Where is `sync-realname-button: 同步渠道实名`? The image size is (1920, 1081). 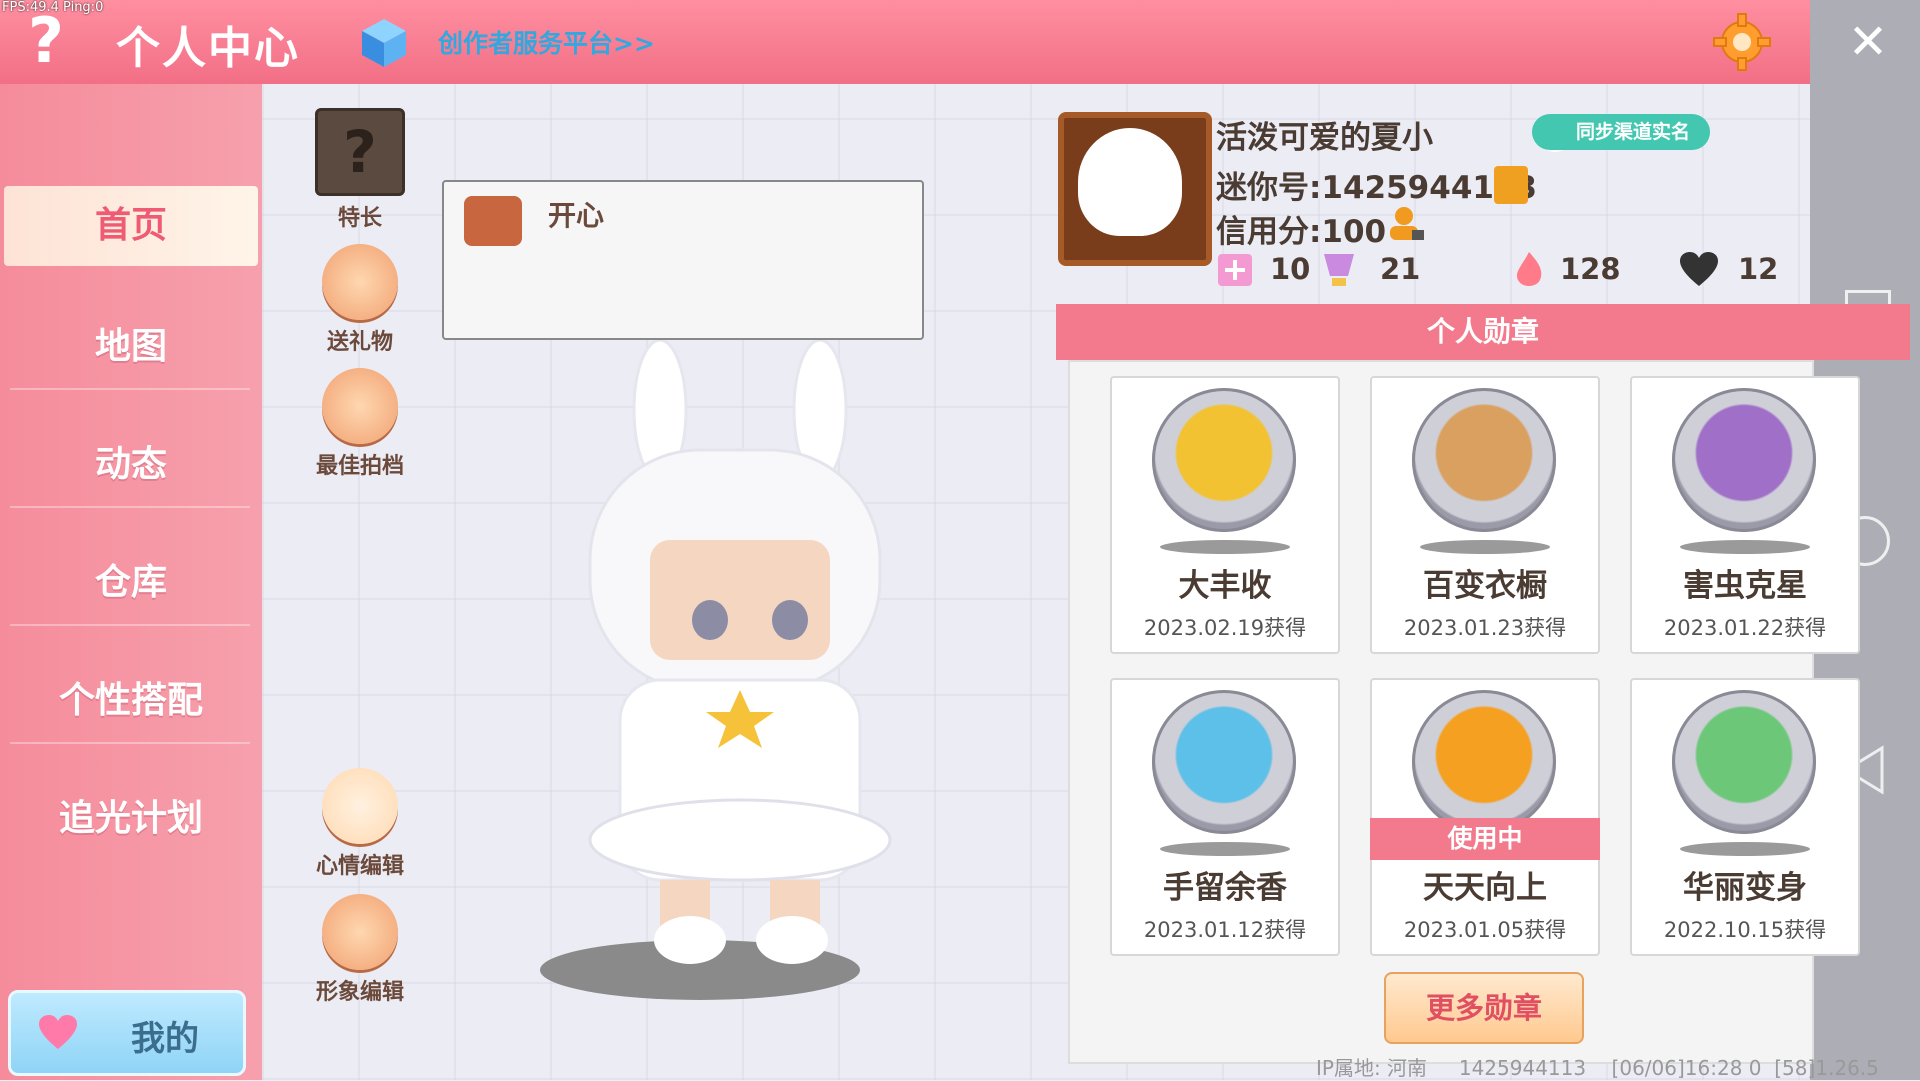 sync-realname-button: 同步渠道实名 is located at coordinates (1621, 132).